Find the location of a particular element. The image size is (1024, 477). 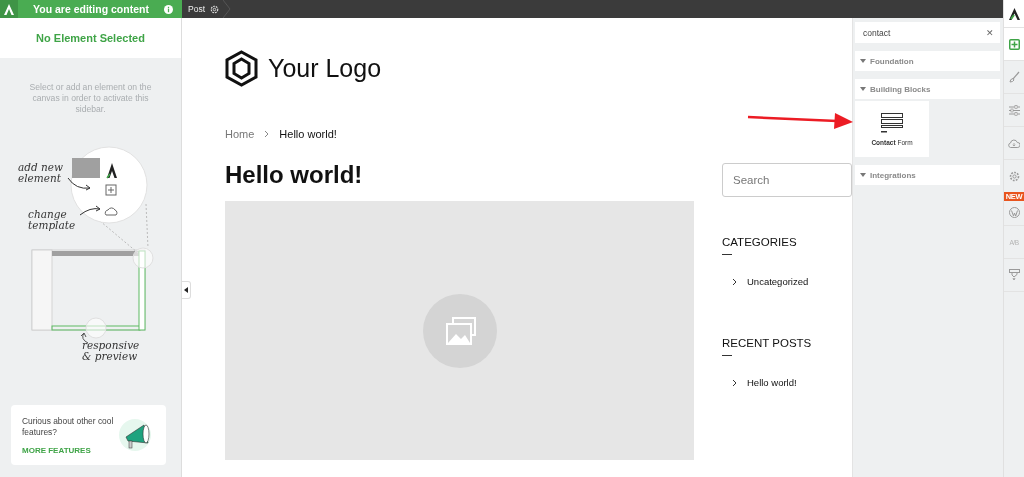

breadcrumb-link: Home is located at coordinates (240, 134).